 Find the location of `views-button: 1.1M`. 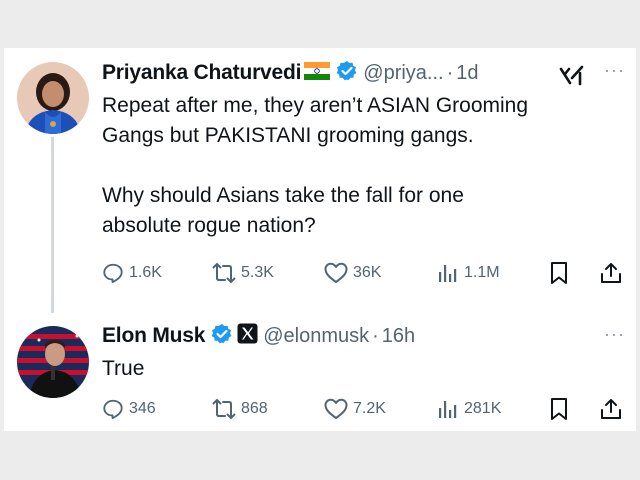

views-button: 1.1M is located at coordinates (468, 273).